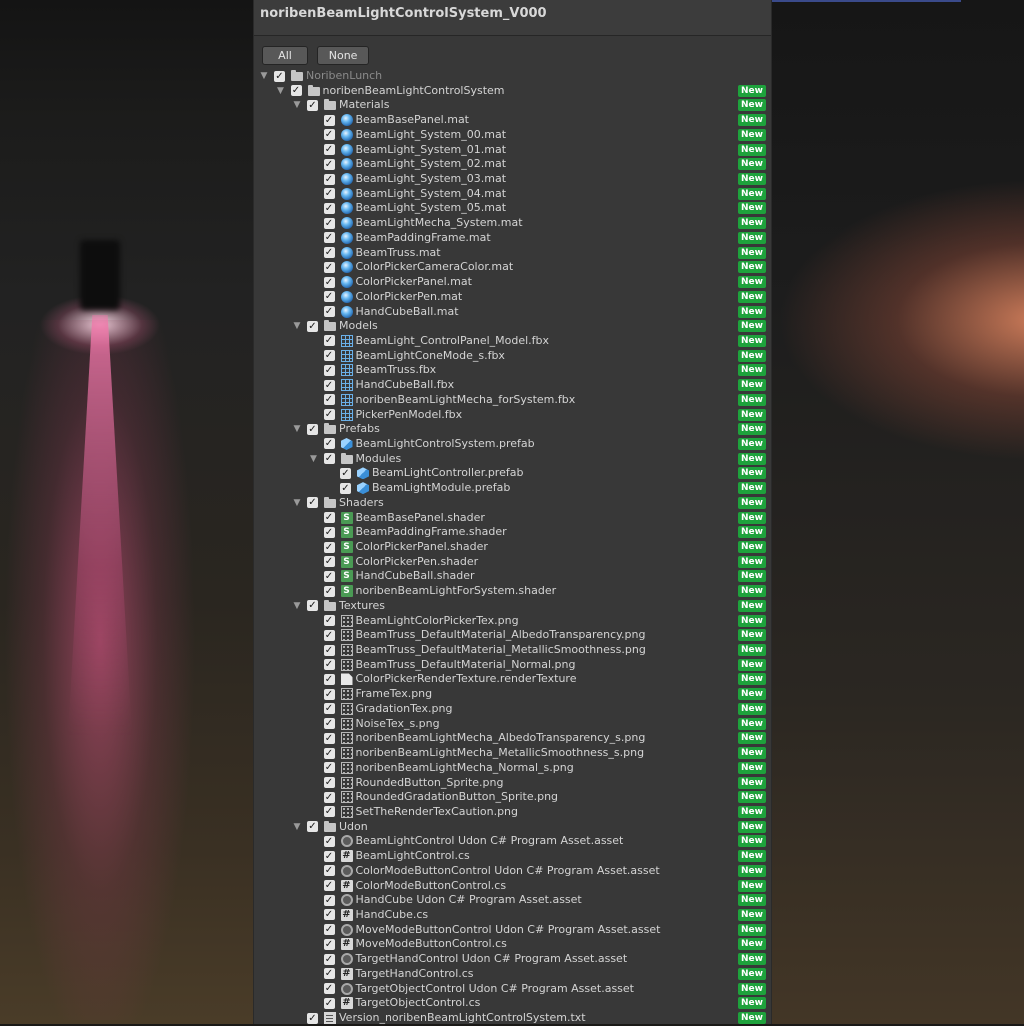 This screenshot has height=1026, width=1024. What do you see at coordinates (512, 591) in the screenshot?
I see `tree-row: ✓ SnoribenBeamLightForSystem.shader New` at bounding box center [512, 591].